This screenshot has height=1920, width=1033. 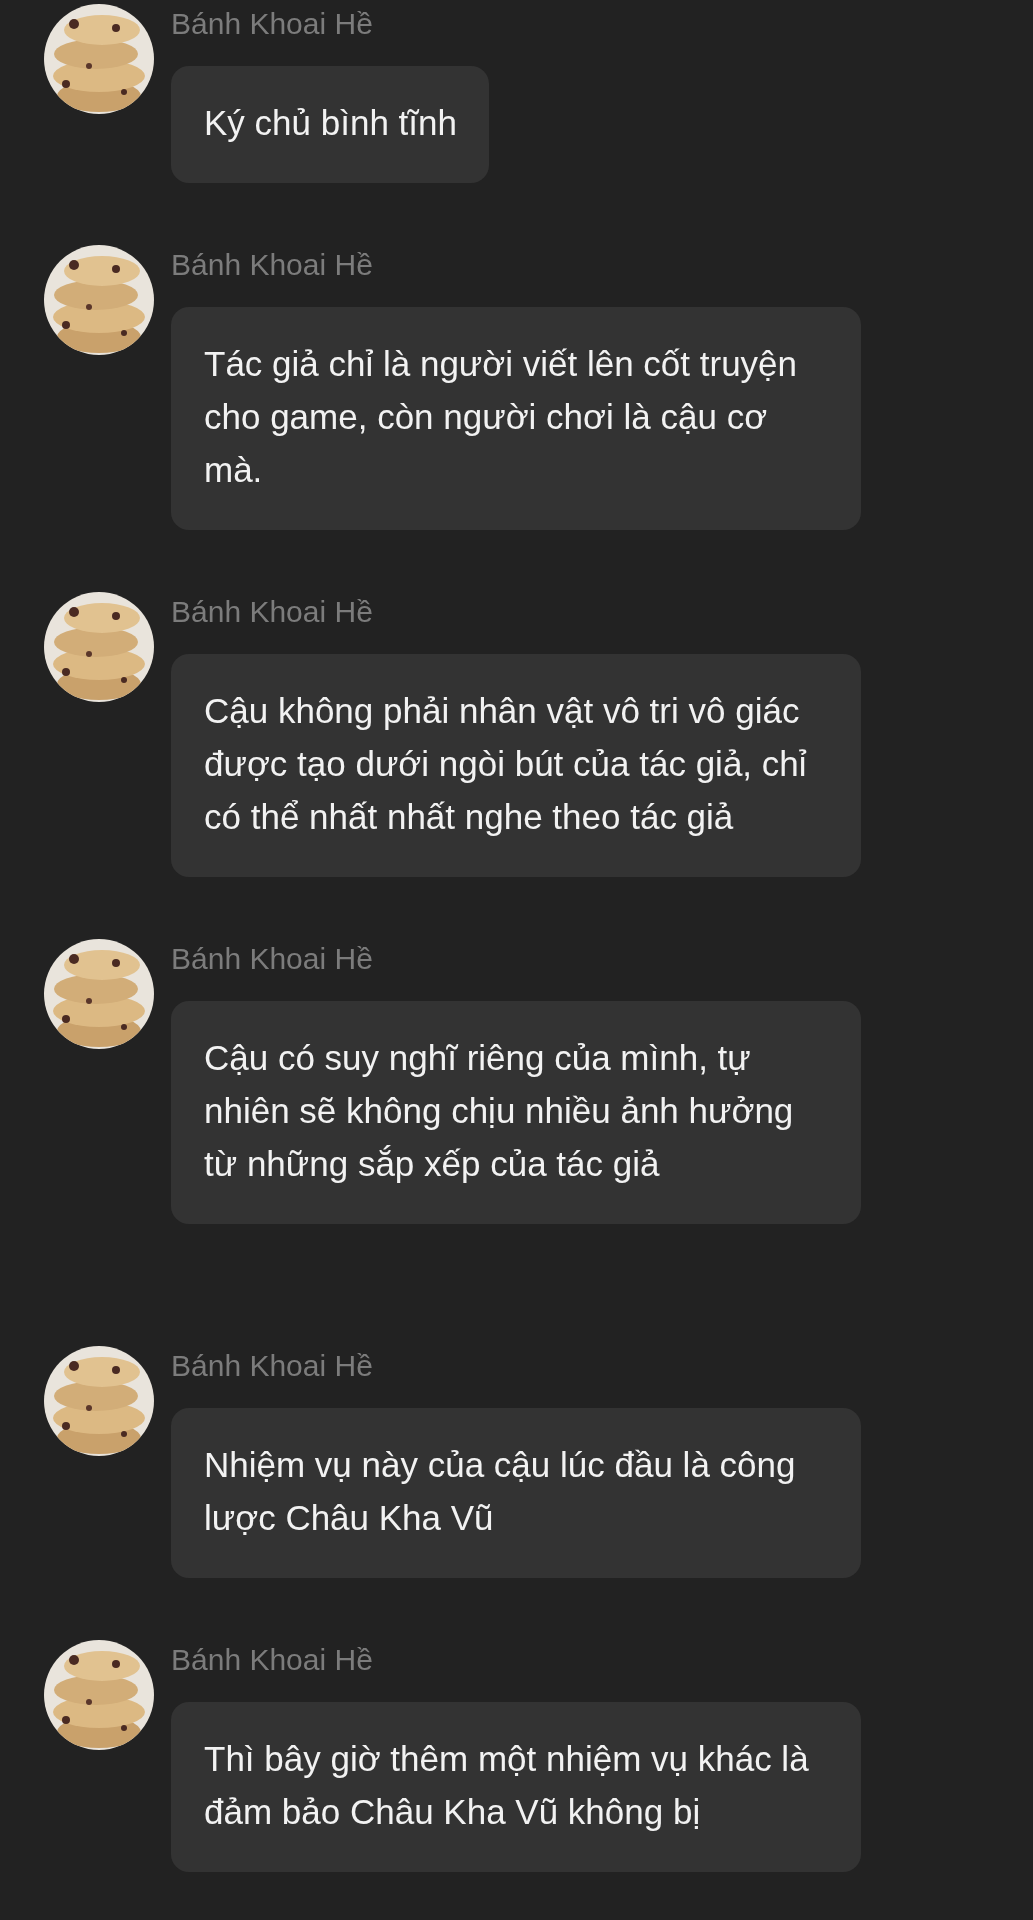 I want to click on message-bubble: Ký chủ bình tĩnh, so click(x=330, y=124).